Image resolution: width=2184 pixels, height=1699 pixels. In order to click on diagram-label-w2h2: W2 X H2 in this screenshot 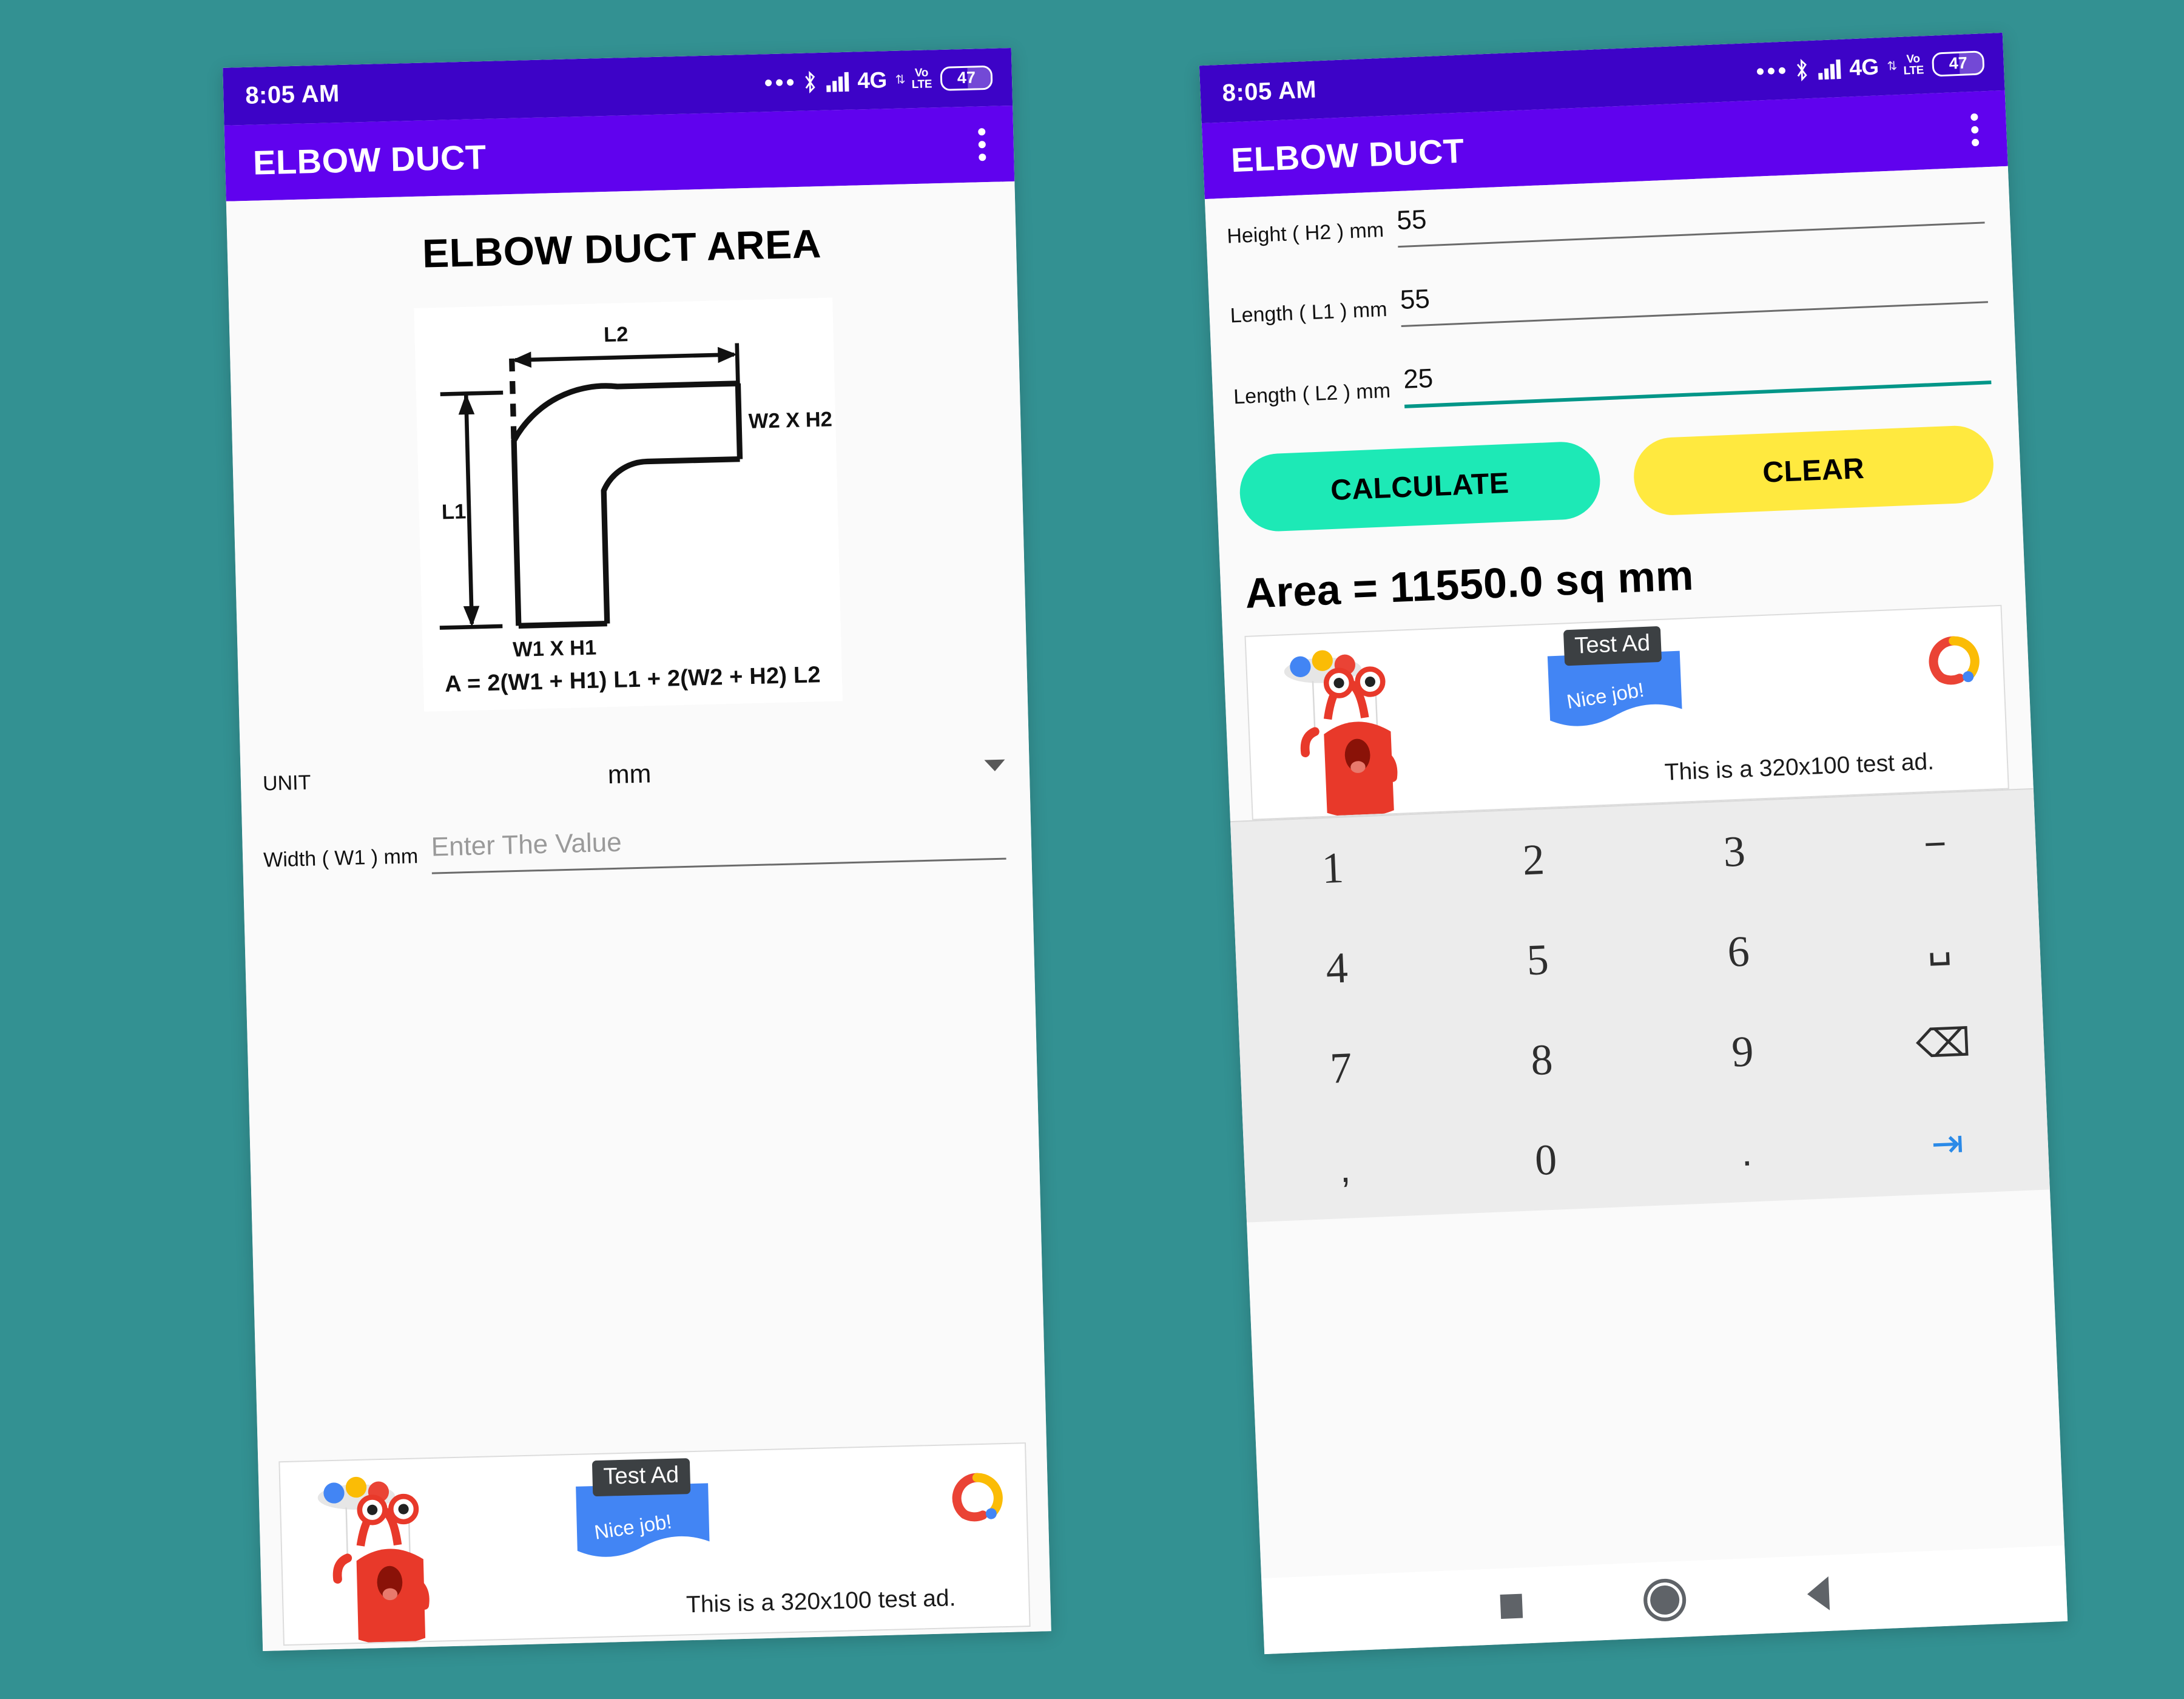, I will do `click(790, 420)`.